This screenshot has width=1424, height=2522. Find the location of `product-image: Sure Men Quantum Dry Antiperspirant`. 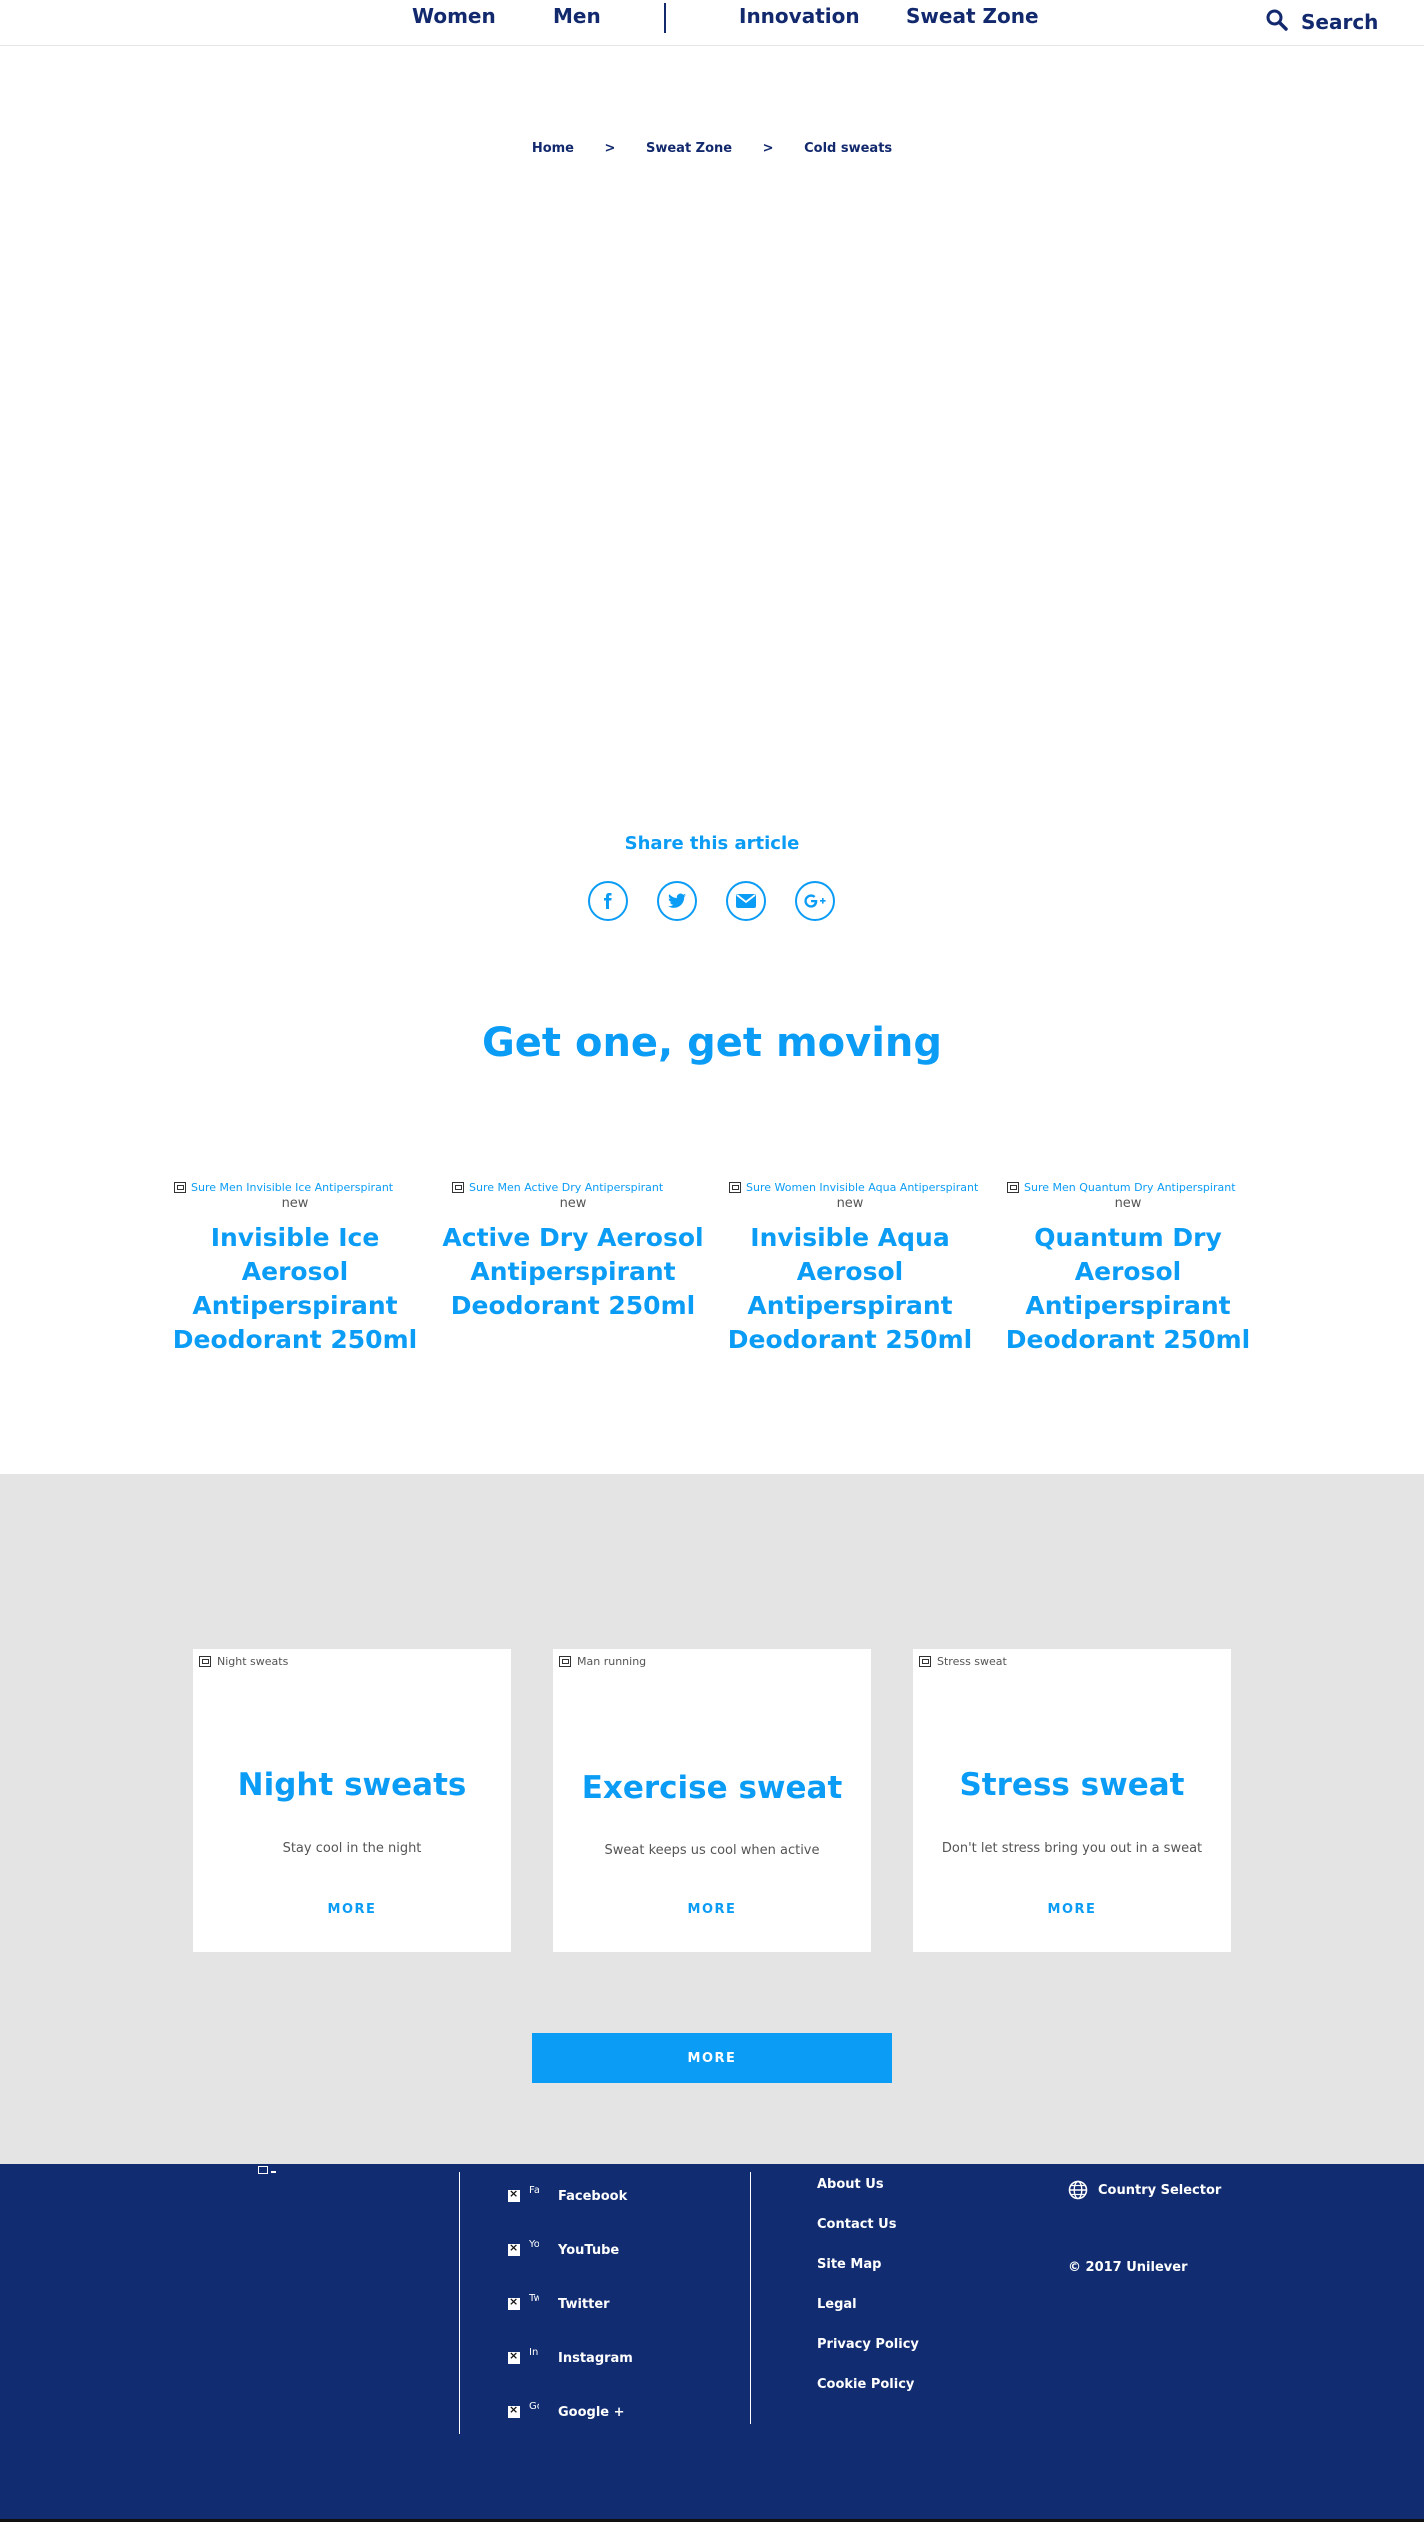

product-image: Sure Men Quantum Dry Antiperspirant is located at coordinates (1128, 1187).